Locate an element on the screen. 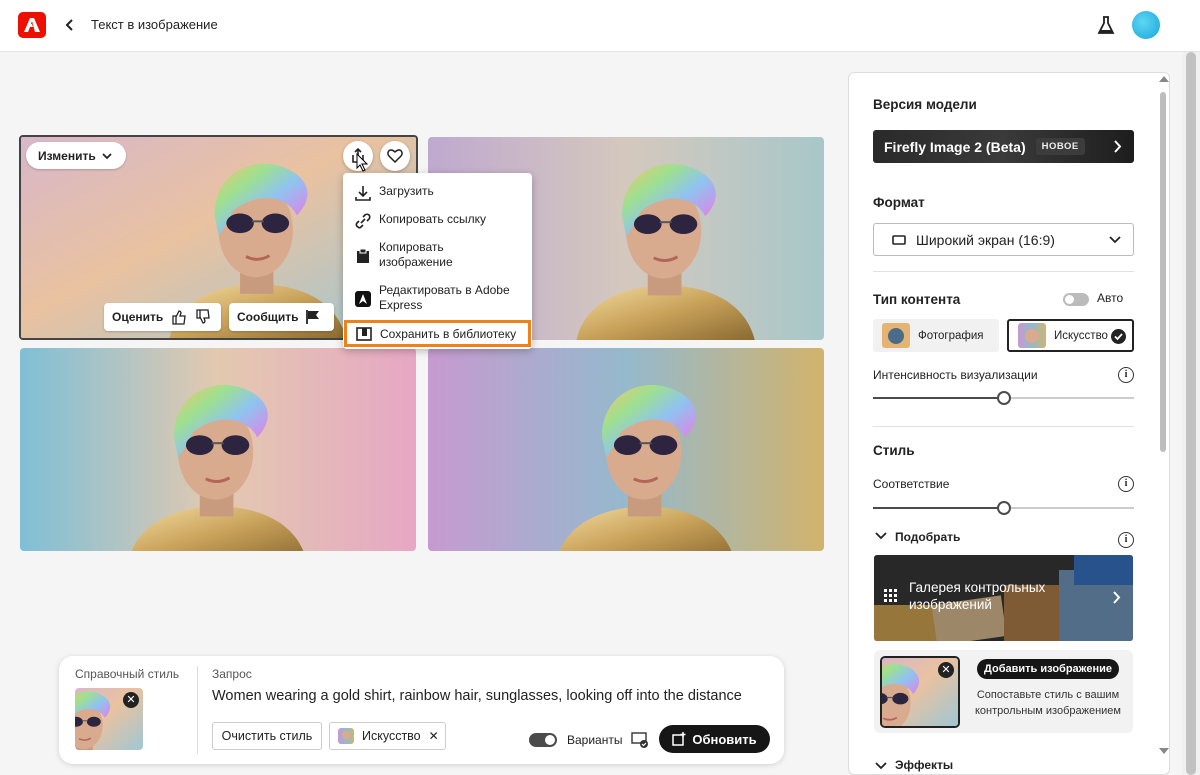 Image resolution: width=1200 pixels, height=775 pixels. edit-dropdown-button: Изменить is located at coordinates (76, 155).